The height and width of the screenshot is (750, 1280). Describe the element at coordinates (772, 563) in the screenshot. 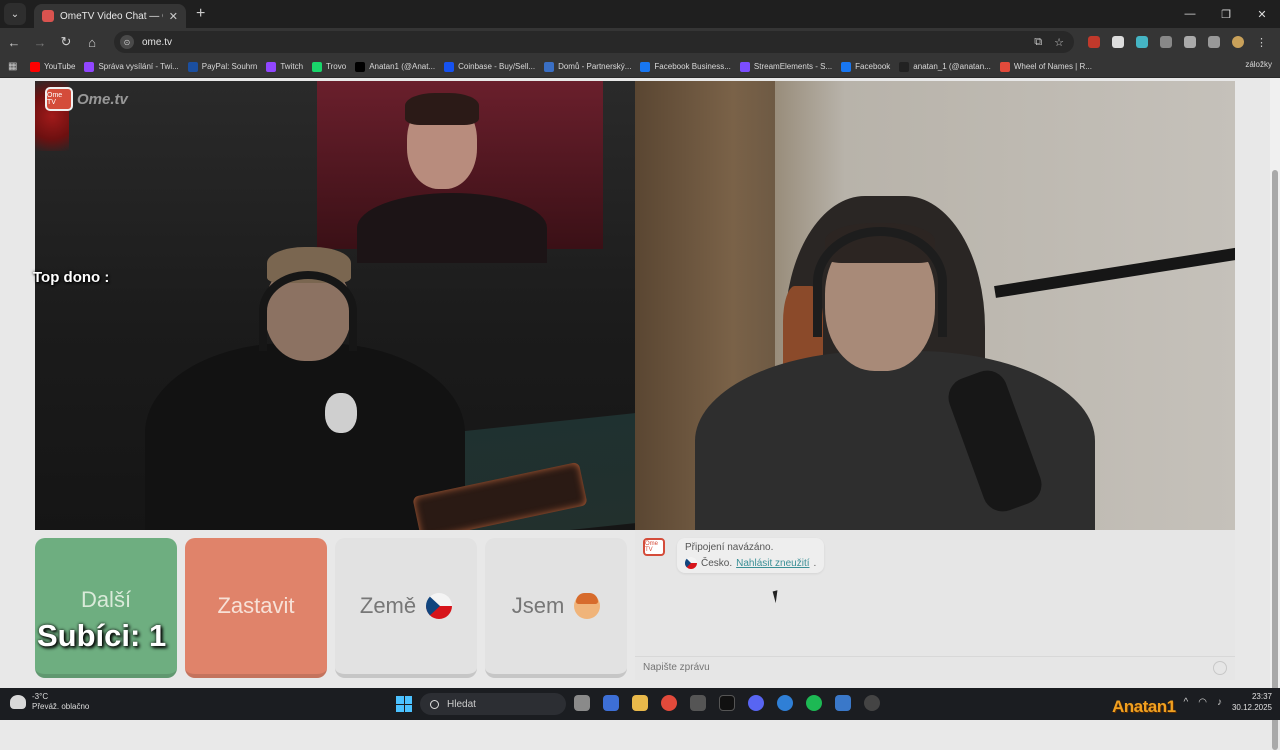

I see `report-abuse-link: Nahlásit zneužití` at that location.